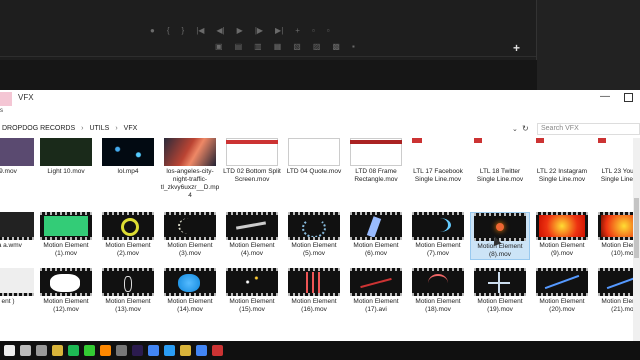 This screenshot has width=640, height=360. What do you see at coordinates (279, 30) in the screenshot?
I see `transport-button: ▶|` at bounding box center [279, 30].